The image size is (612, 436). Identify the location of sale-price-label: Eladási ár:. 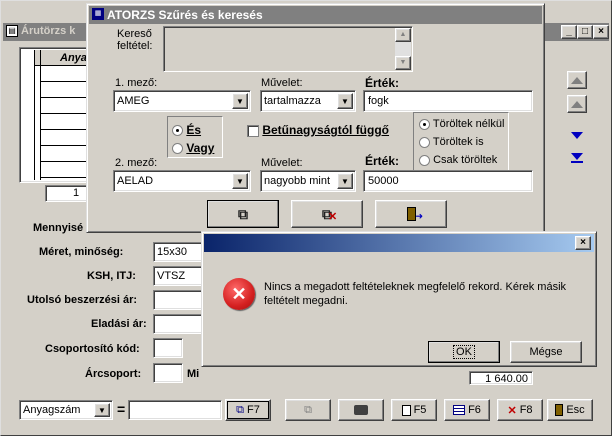
(119, 324).